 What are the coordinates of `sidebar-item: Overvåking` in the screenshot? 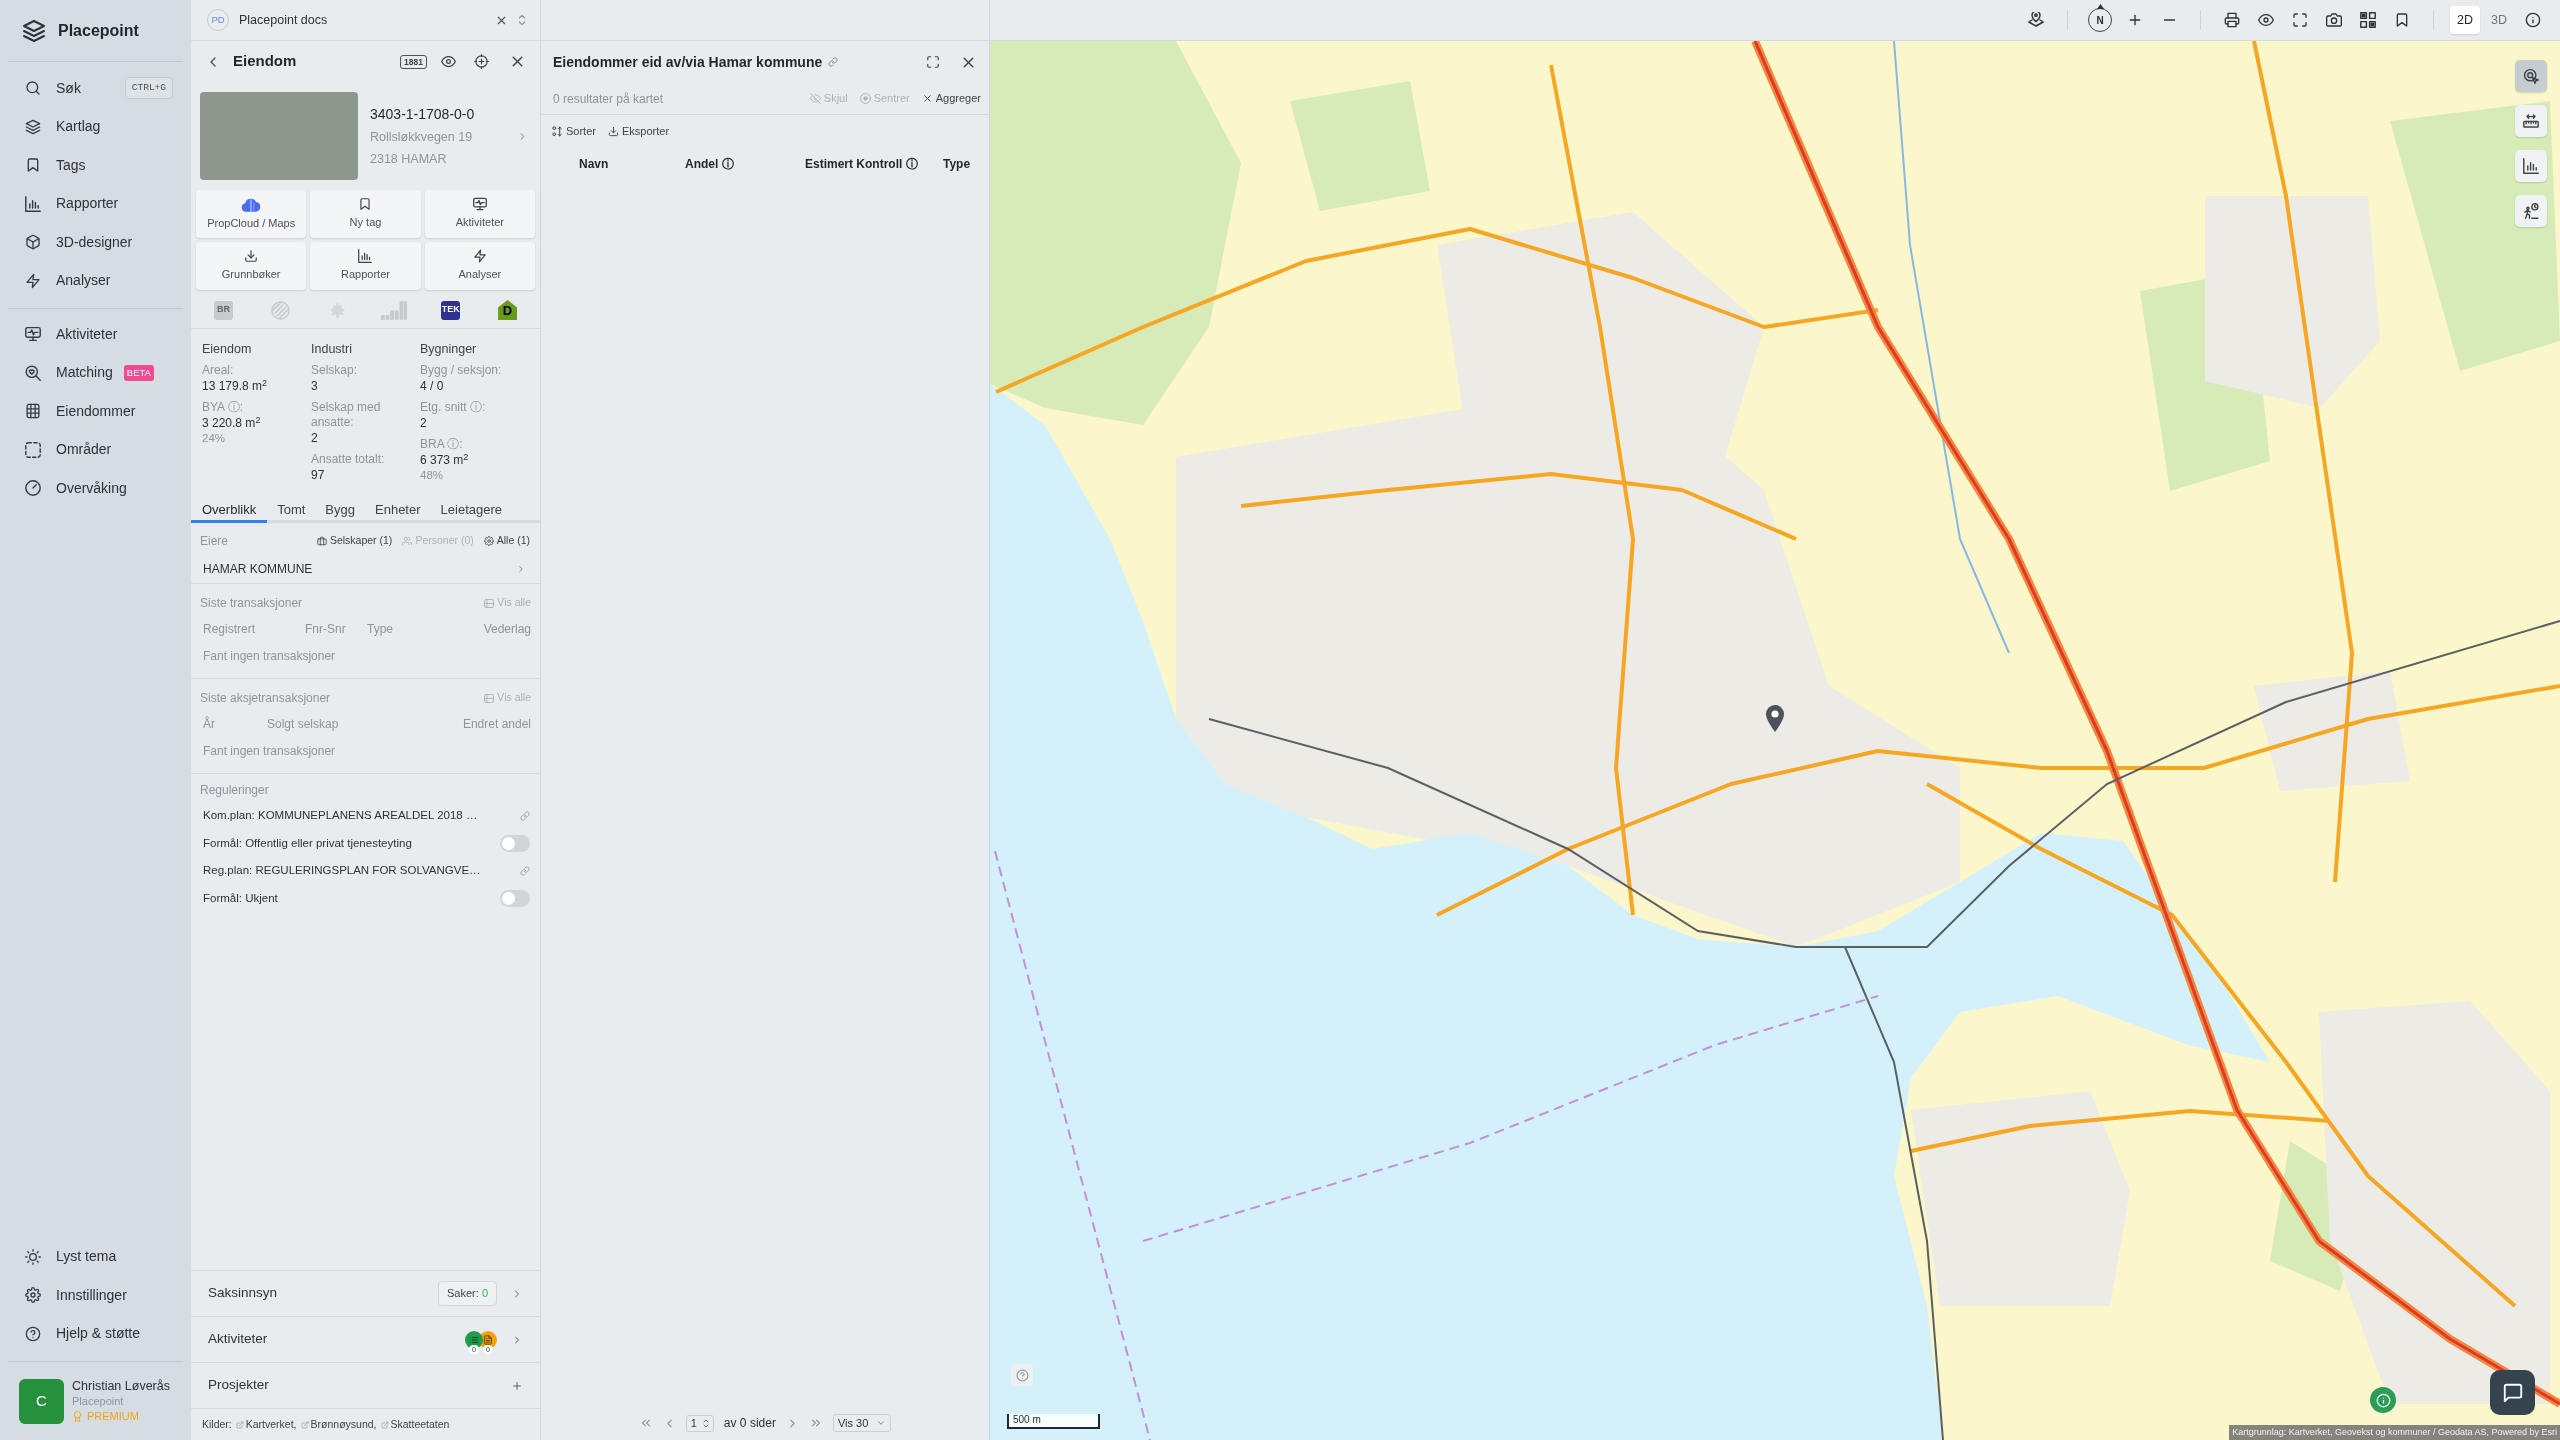 It's located at (95, 488).